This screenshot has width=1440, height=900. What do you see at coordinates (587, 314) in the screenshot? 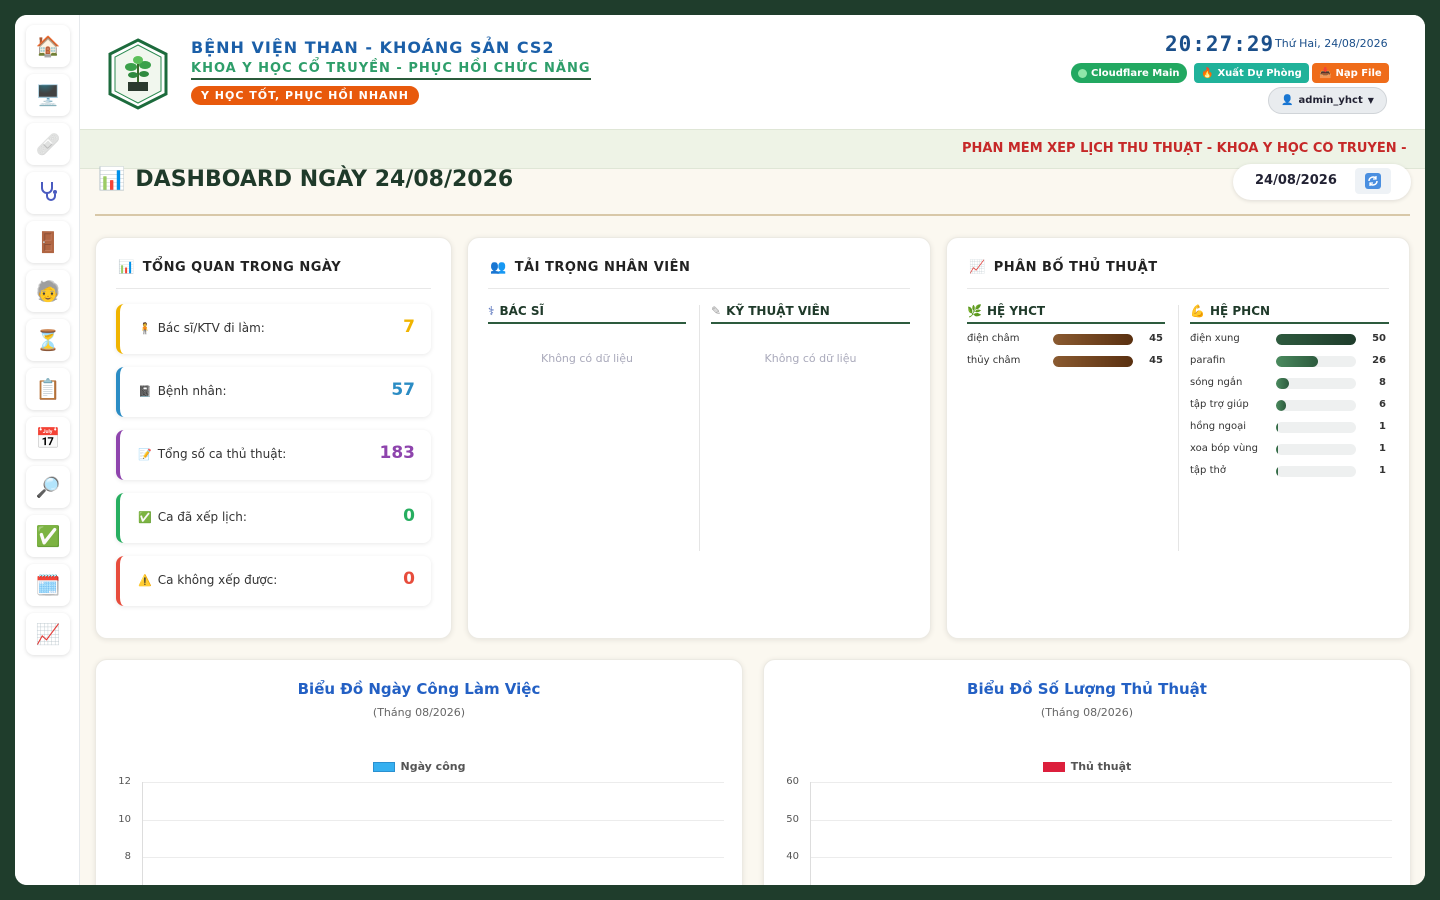
I see `doctor-column-header: ⚕ BÁC SĨ` at bounding box center [587, 314].